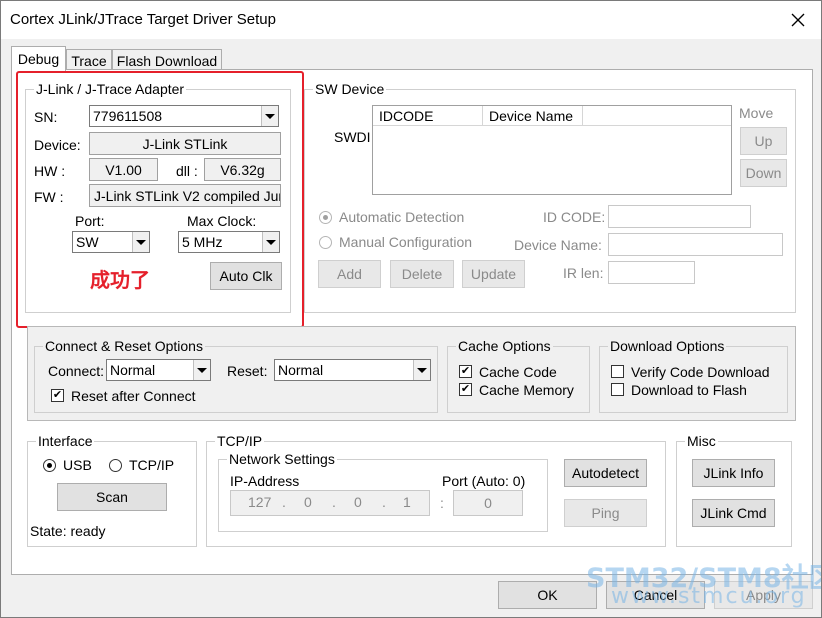 Image resolution: width=822 pixels, height=618 pixels. I want to click on ok-button: OK, so click(547, 595).